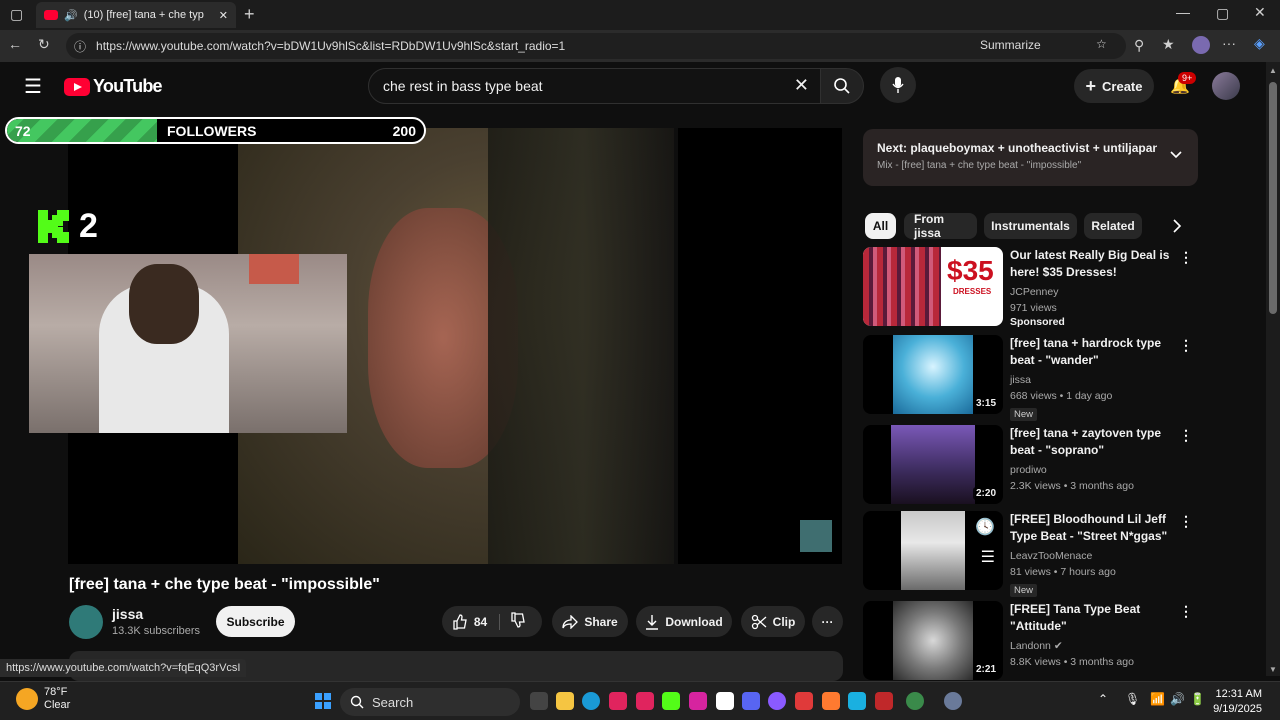 The height and width of the screenshot is (720, 1280). What do you see at coordinates (831, 701) in the screenshot?
I see `app-icon-orange` at bounding box center [831, 701].